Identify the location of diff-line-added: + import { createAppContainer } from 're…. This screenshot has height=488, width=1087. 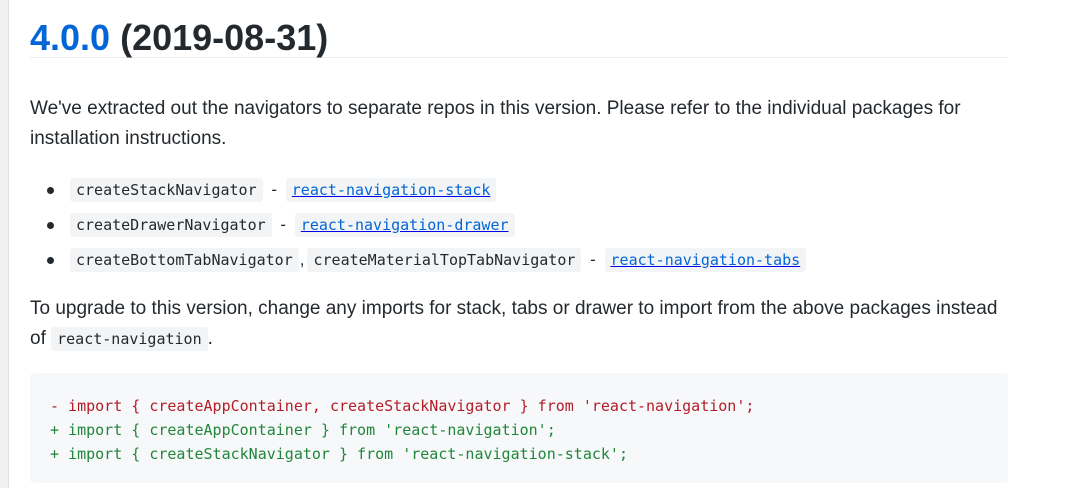
(303, 430).